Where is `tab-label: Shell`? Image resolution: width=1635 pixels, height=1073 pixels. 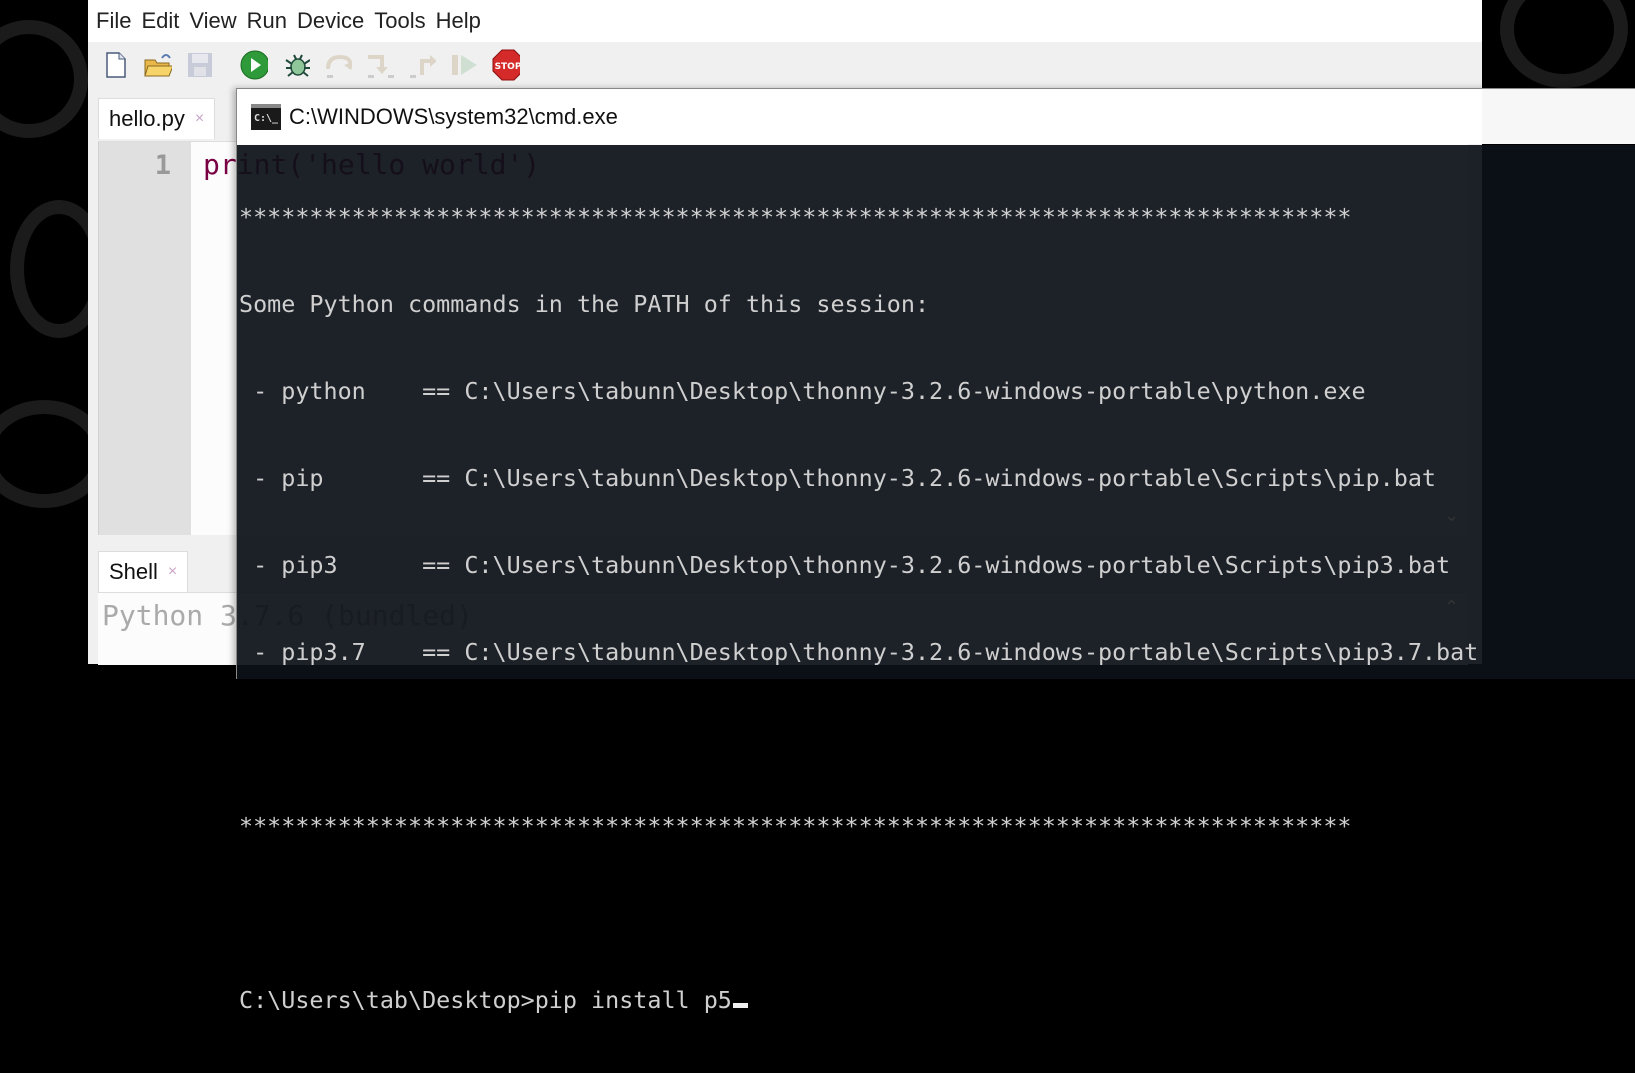
tab-label: Shell is located at coordinates (133, 571).